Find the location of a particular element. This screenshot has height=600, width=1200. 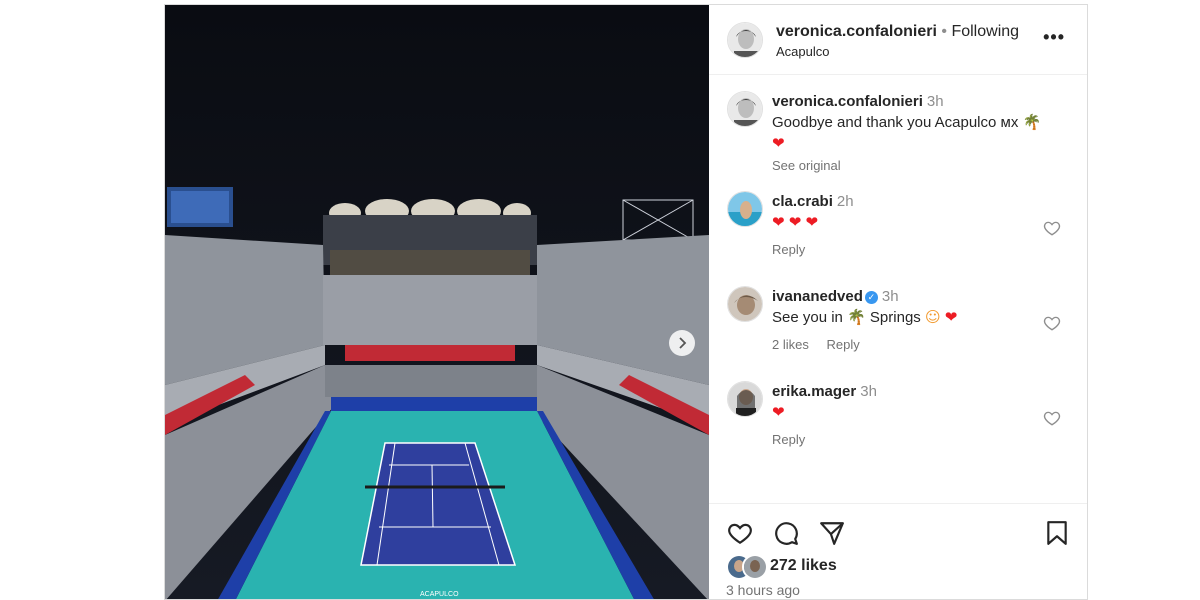

comment-body: cla.crabi 2h ❤ ❤ ❤ Reply is located at coordinates (917, 225).